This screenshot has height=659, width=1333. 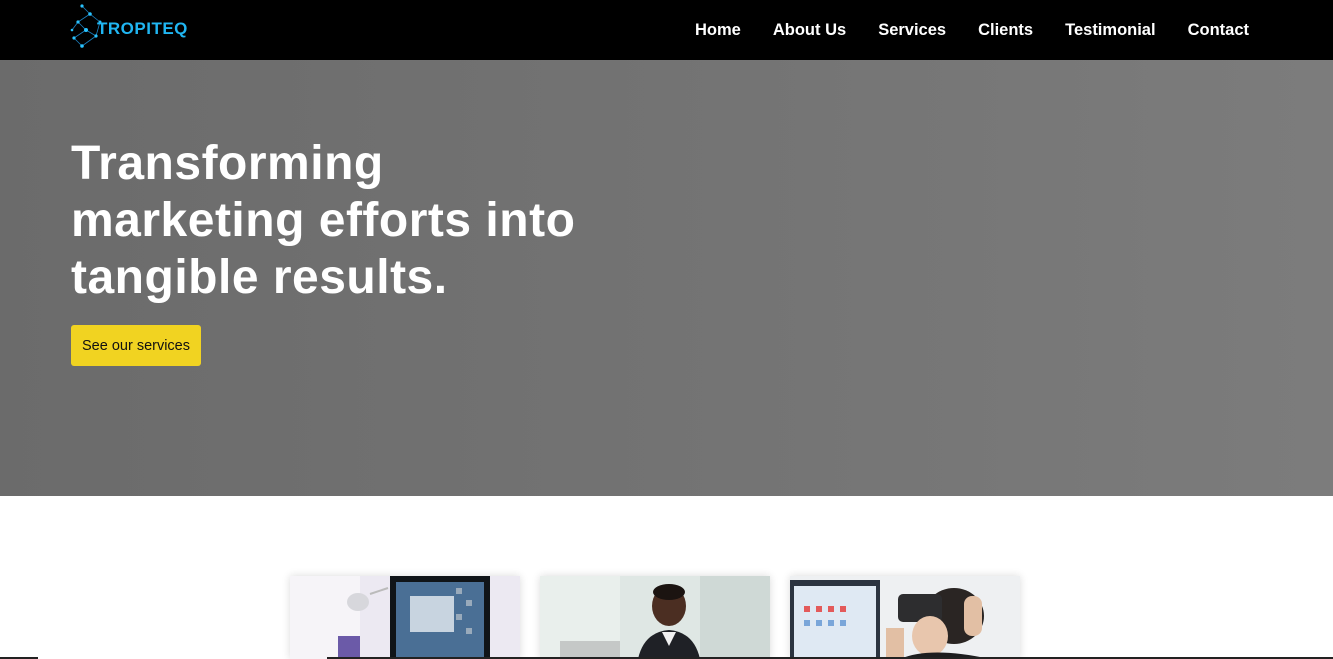 What do you see at coordinates (912, 30) in the screenshot?
I see `nav-services: Services` at bounding box center [912, 30].